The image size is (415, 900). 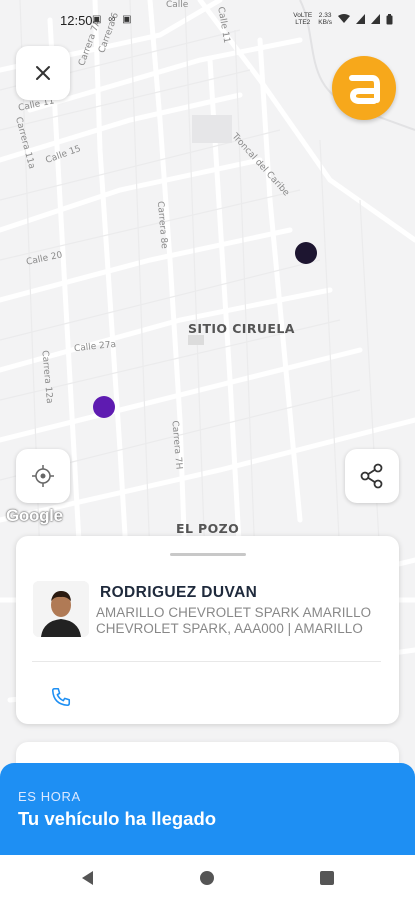 I want to click on call-driver-button, so click(x=61, y=697).